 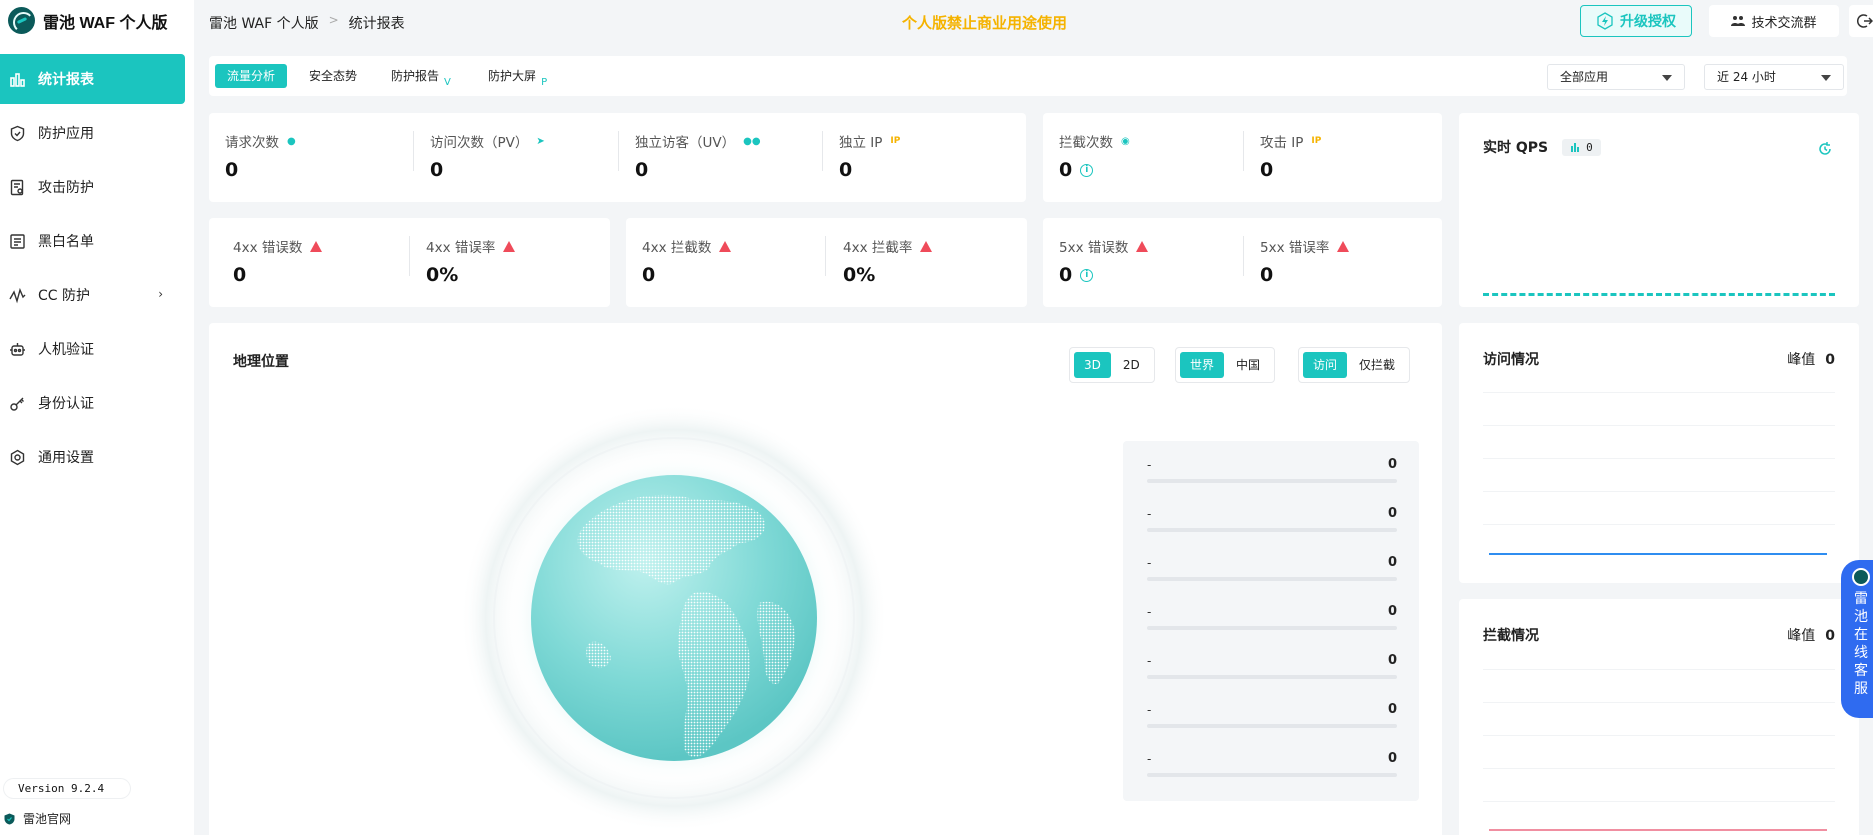 I want to click on sidebar-item-blackwhite-list: 黑白名单, so click(x=92, y=241).